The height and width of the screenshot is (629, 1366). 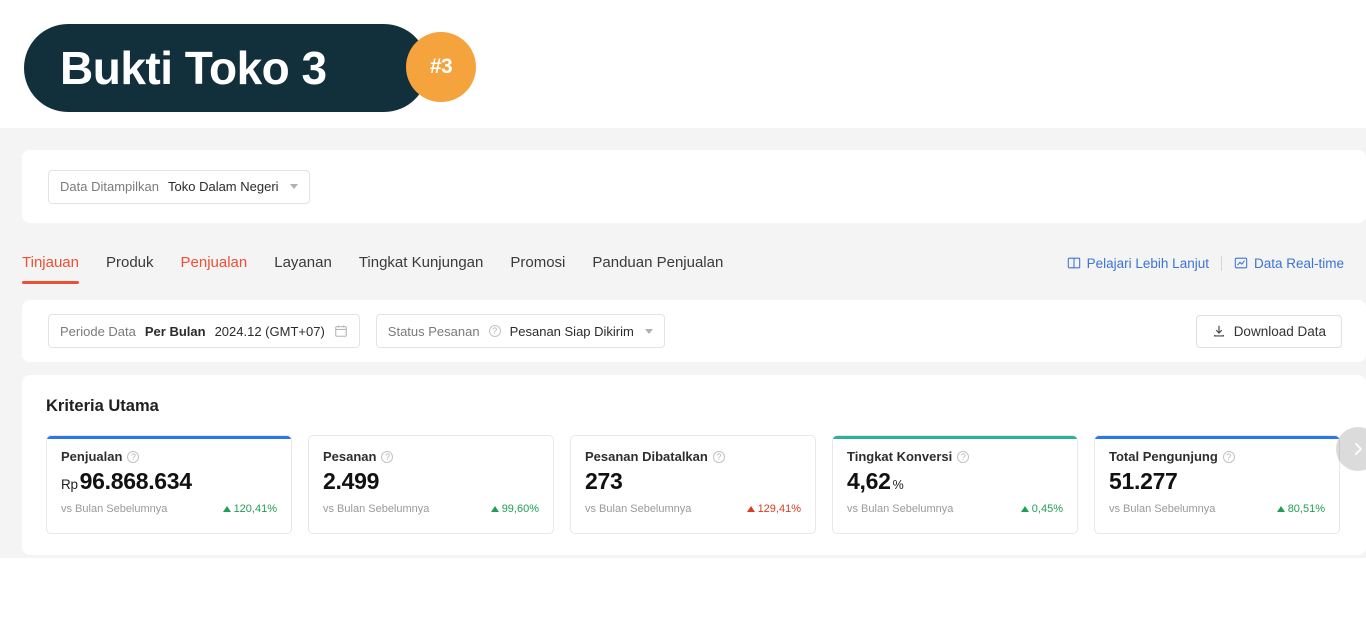 I want to click on card-header: Total Pengunjung ?, so click(x=1217, y=456).